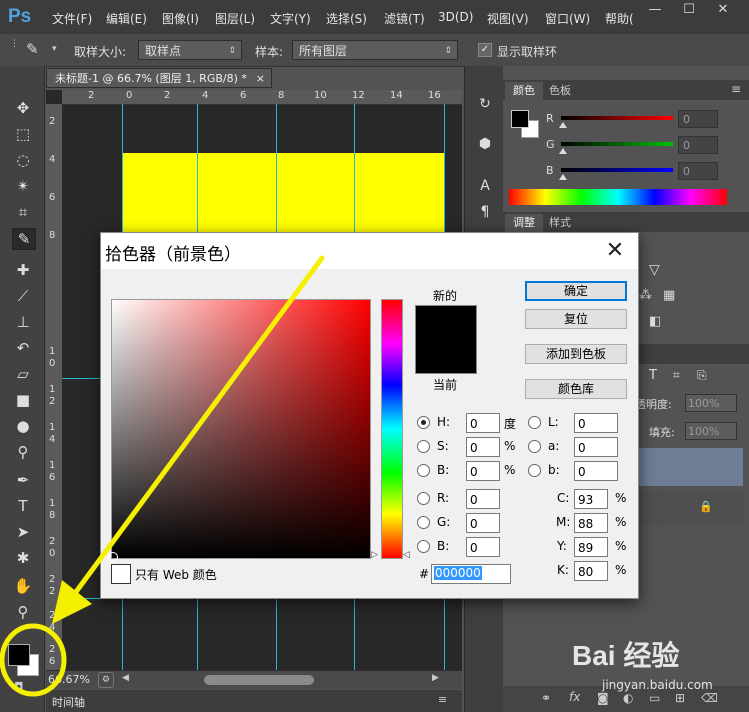  What do you see at coordinates (190, 50) in the screenshot?
I see `sample-size-select: 取样点 ⇕` at bounding box center [190, 50].